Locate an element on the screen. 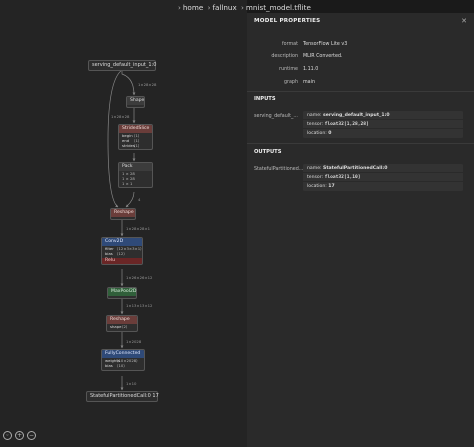 The width and height of the screenshot is (474, 447). node-input: serving_default_input_1:0 is located at coordinates (122, 65).